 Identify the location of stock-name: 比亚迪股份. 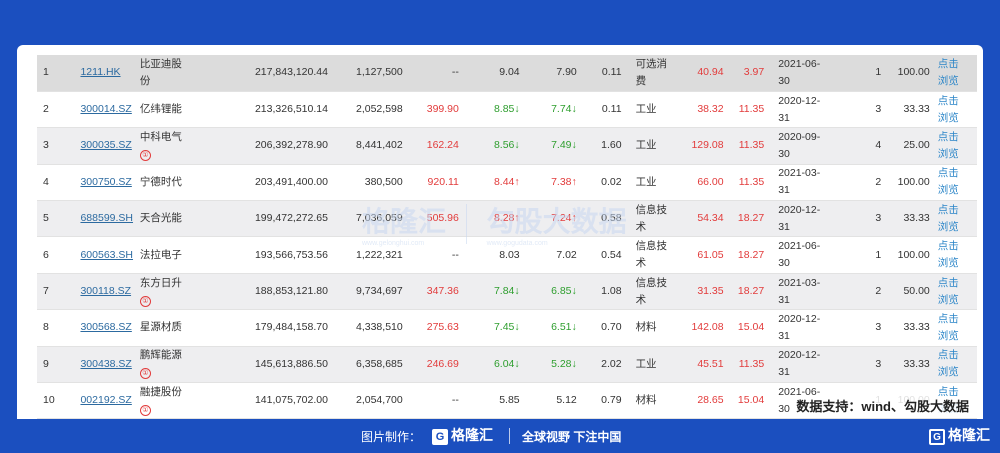
(160, 72).